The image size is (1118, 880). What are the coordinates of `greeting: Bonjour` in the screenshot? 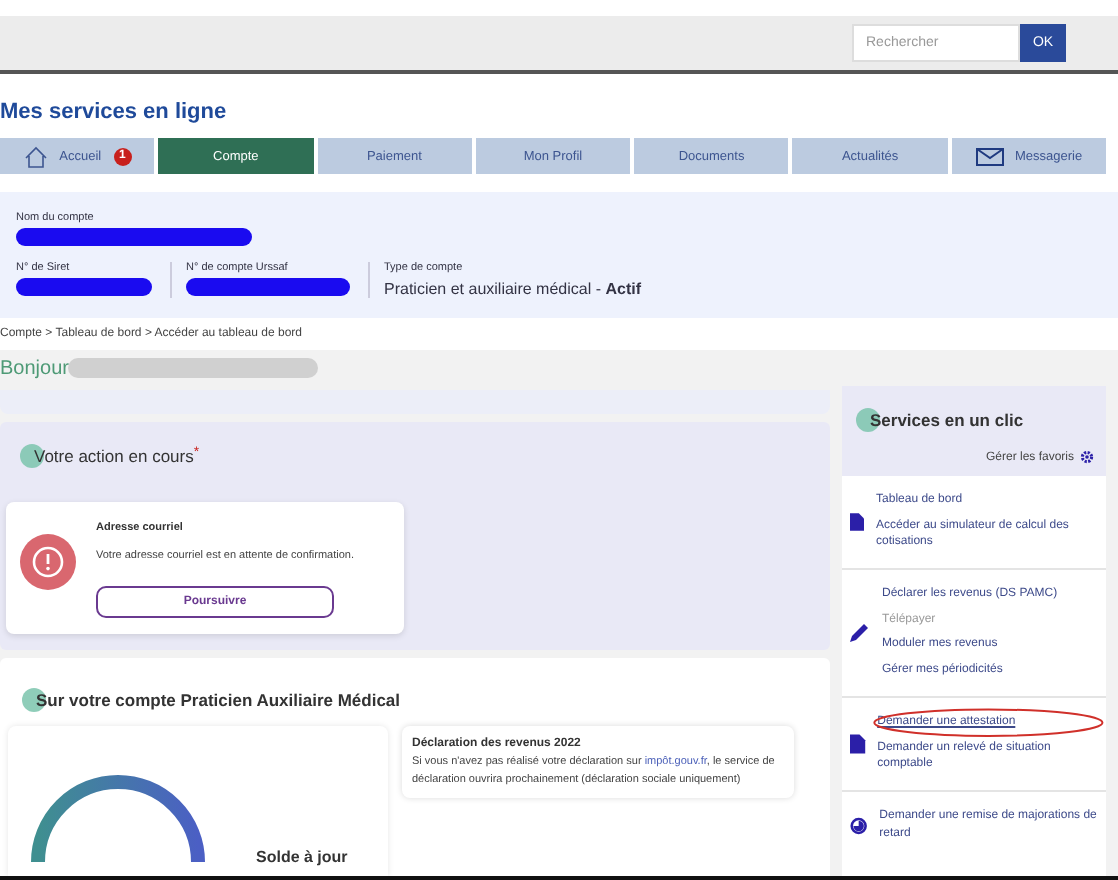 It's located at (34, 368).